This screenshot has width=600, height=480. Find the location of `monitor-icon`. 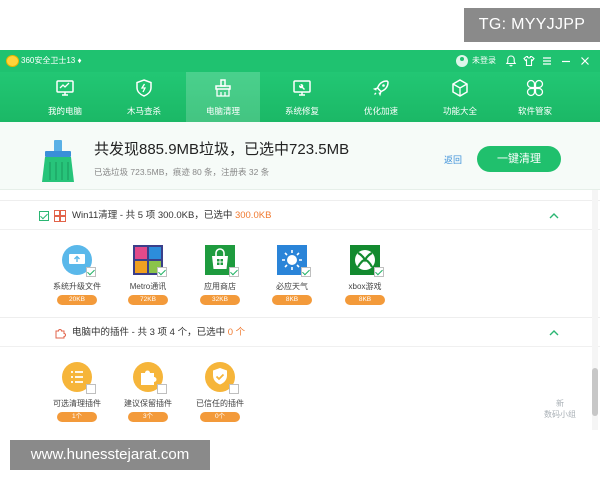

monitor-icon is located at coordinates (65, 88).